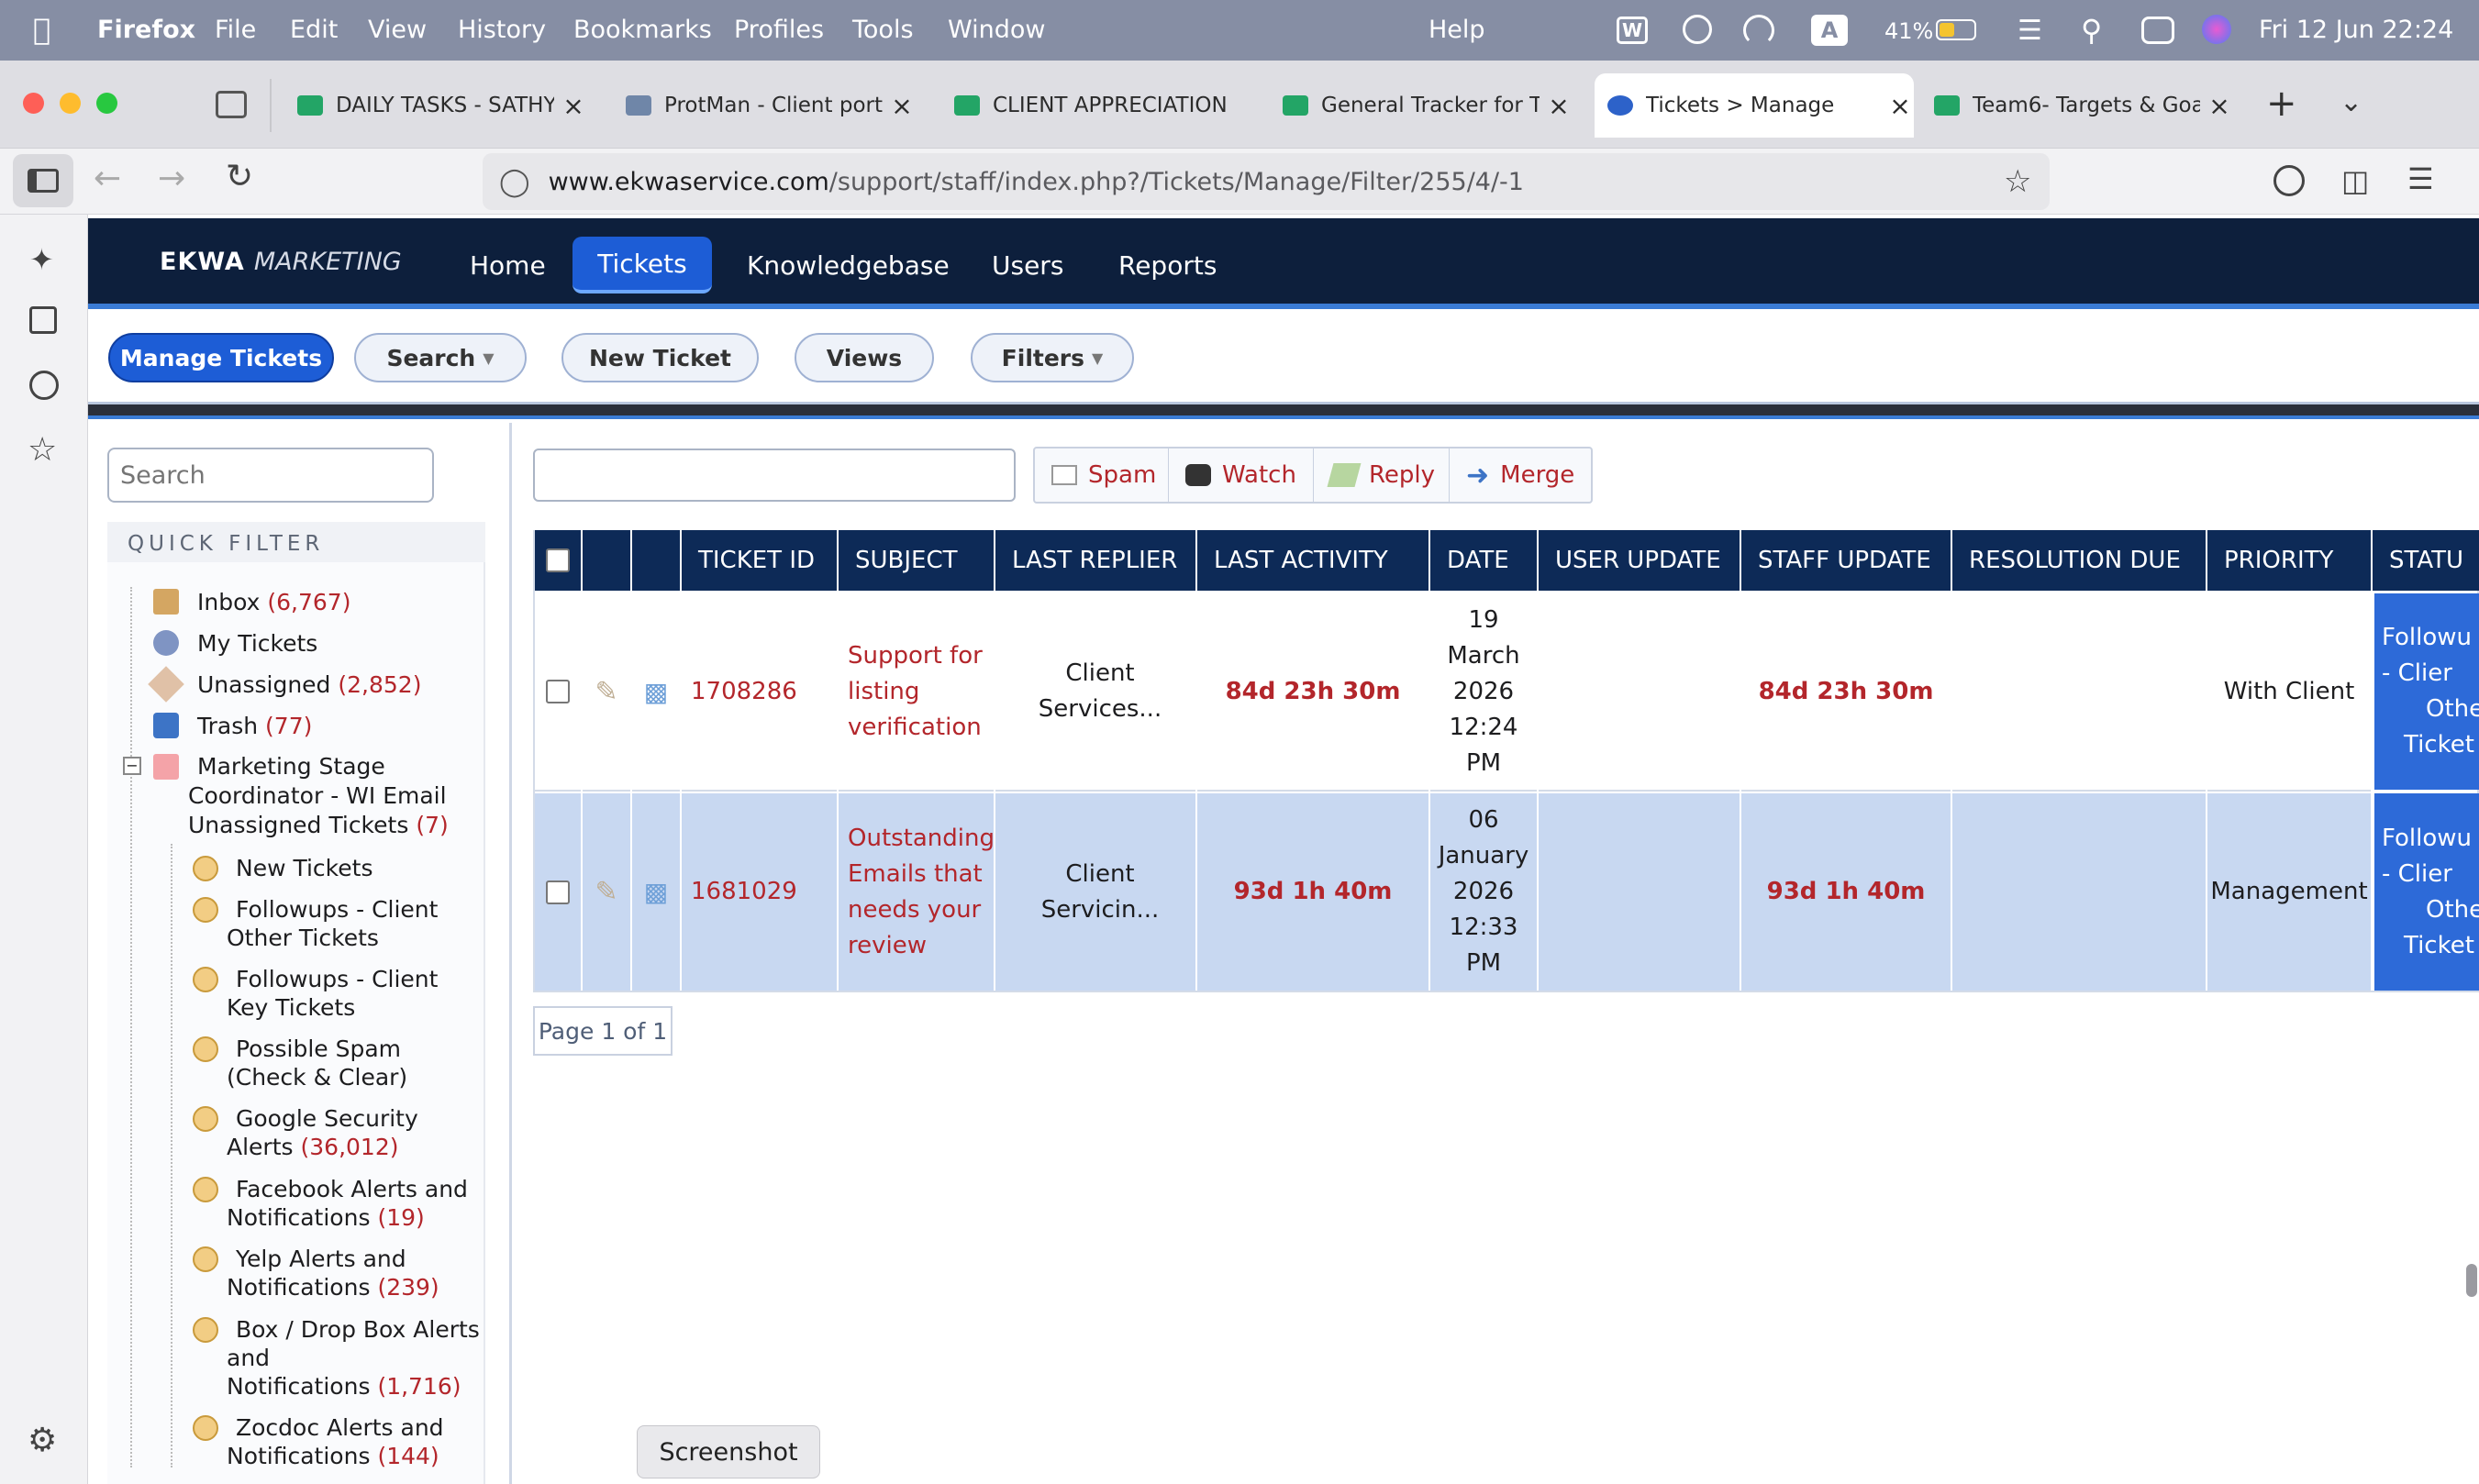 This screenshot has height=1484, width=2479. I want to click on menu-history: History, so click(502, 30).